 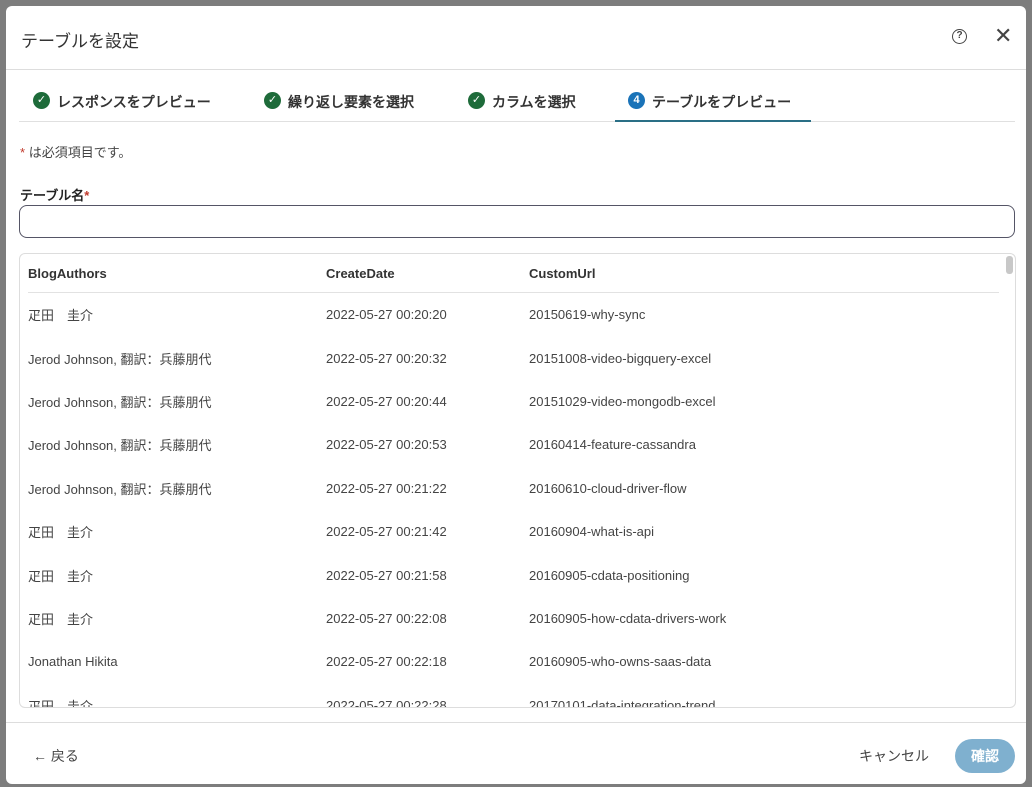 What do you see at coordinates (386, 488) in the screenshot?
I see `table-cell: 2022-05-27 00:21:22` at bounding box center [386, 488].